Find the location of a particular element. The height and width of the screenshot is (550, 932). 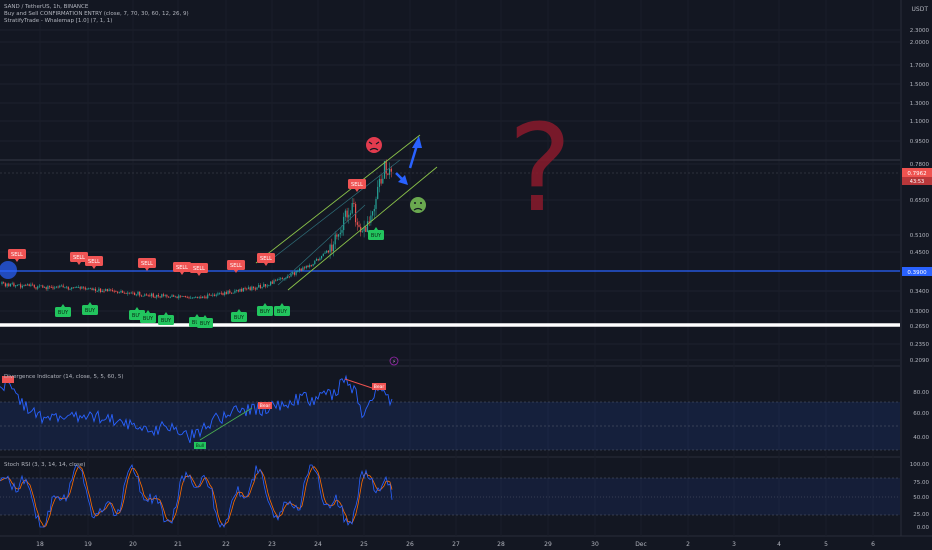

angry-face-icon is located at coordinates (374, 145).